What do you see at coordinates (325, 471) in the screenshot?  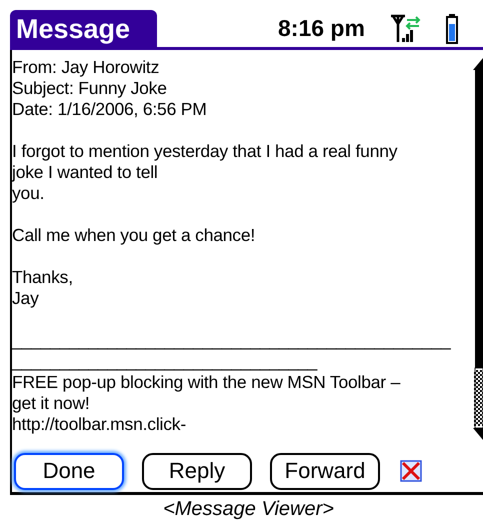 I see `action-button: Forward` at bounding box center [325, 471].